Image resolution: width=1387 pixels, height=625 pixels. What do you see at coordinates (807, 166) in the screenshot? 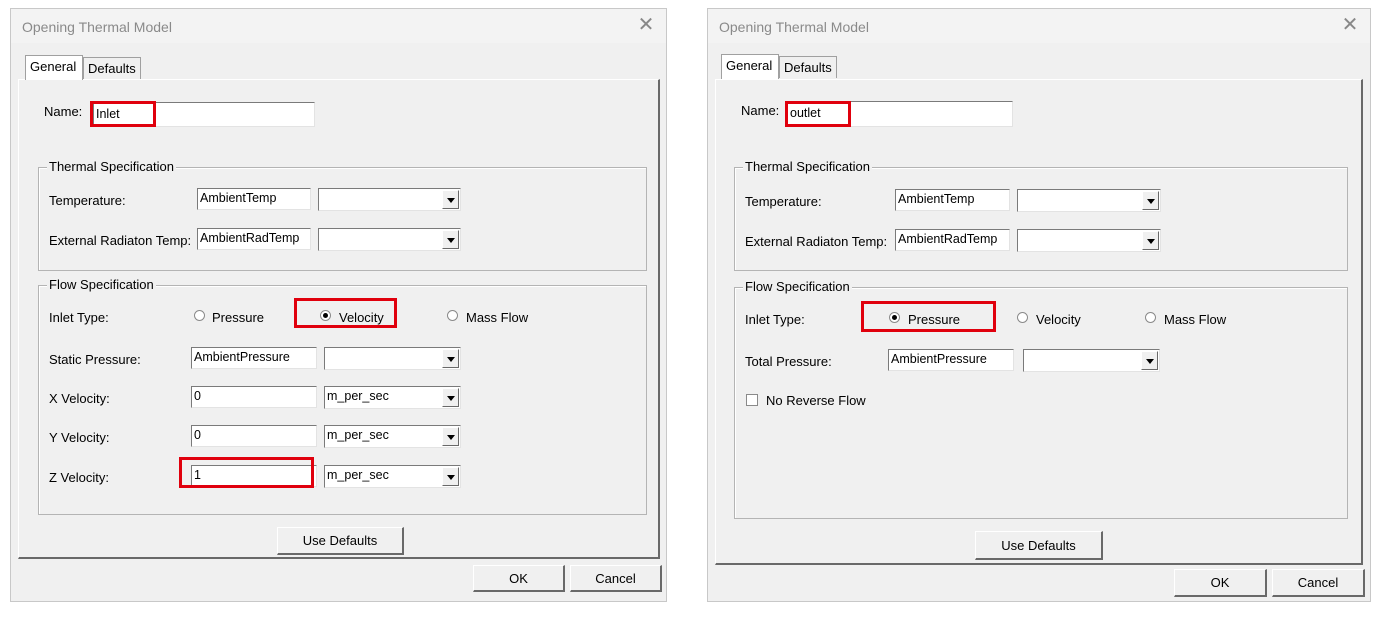
I see `right-thermal-title: Thermal Specification` at bounding box center [807, 166].